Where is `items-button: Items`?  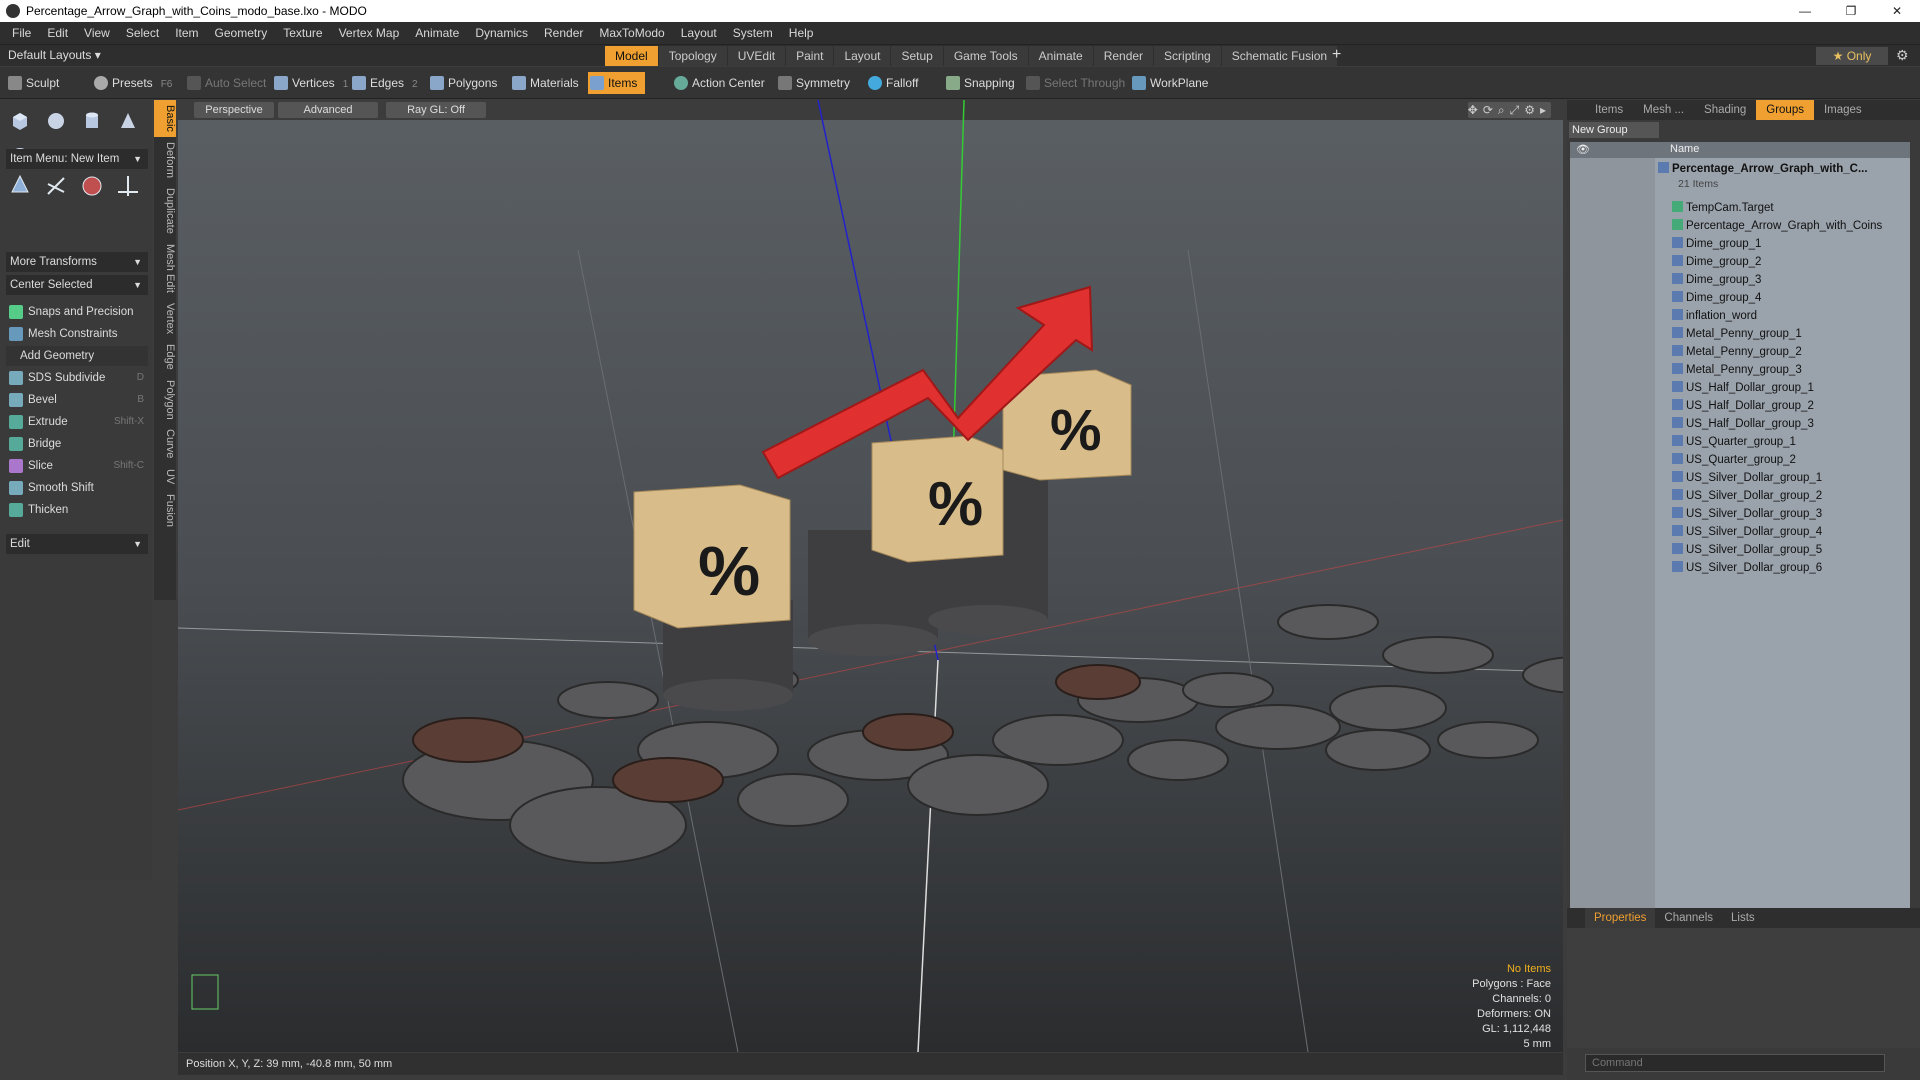 items-button: Items is located at coordinates (617, 83).